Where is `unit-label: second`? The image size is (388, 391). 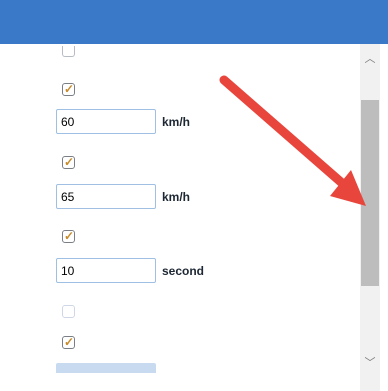
unit-label: second is located at coordinates (183, 271).